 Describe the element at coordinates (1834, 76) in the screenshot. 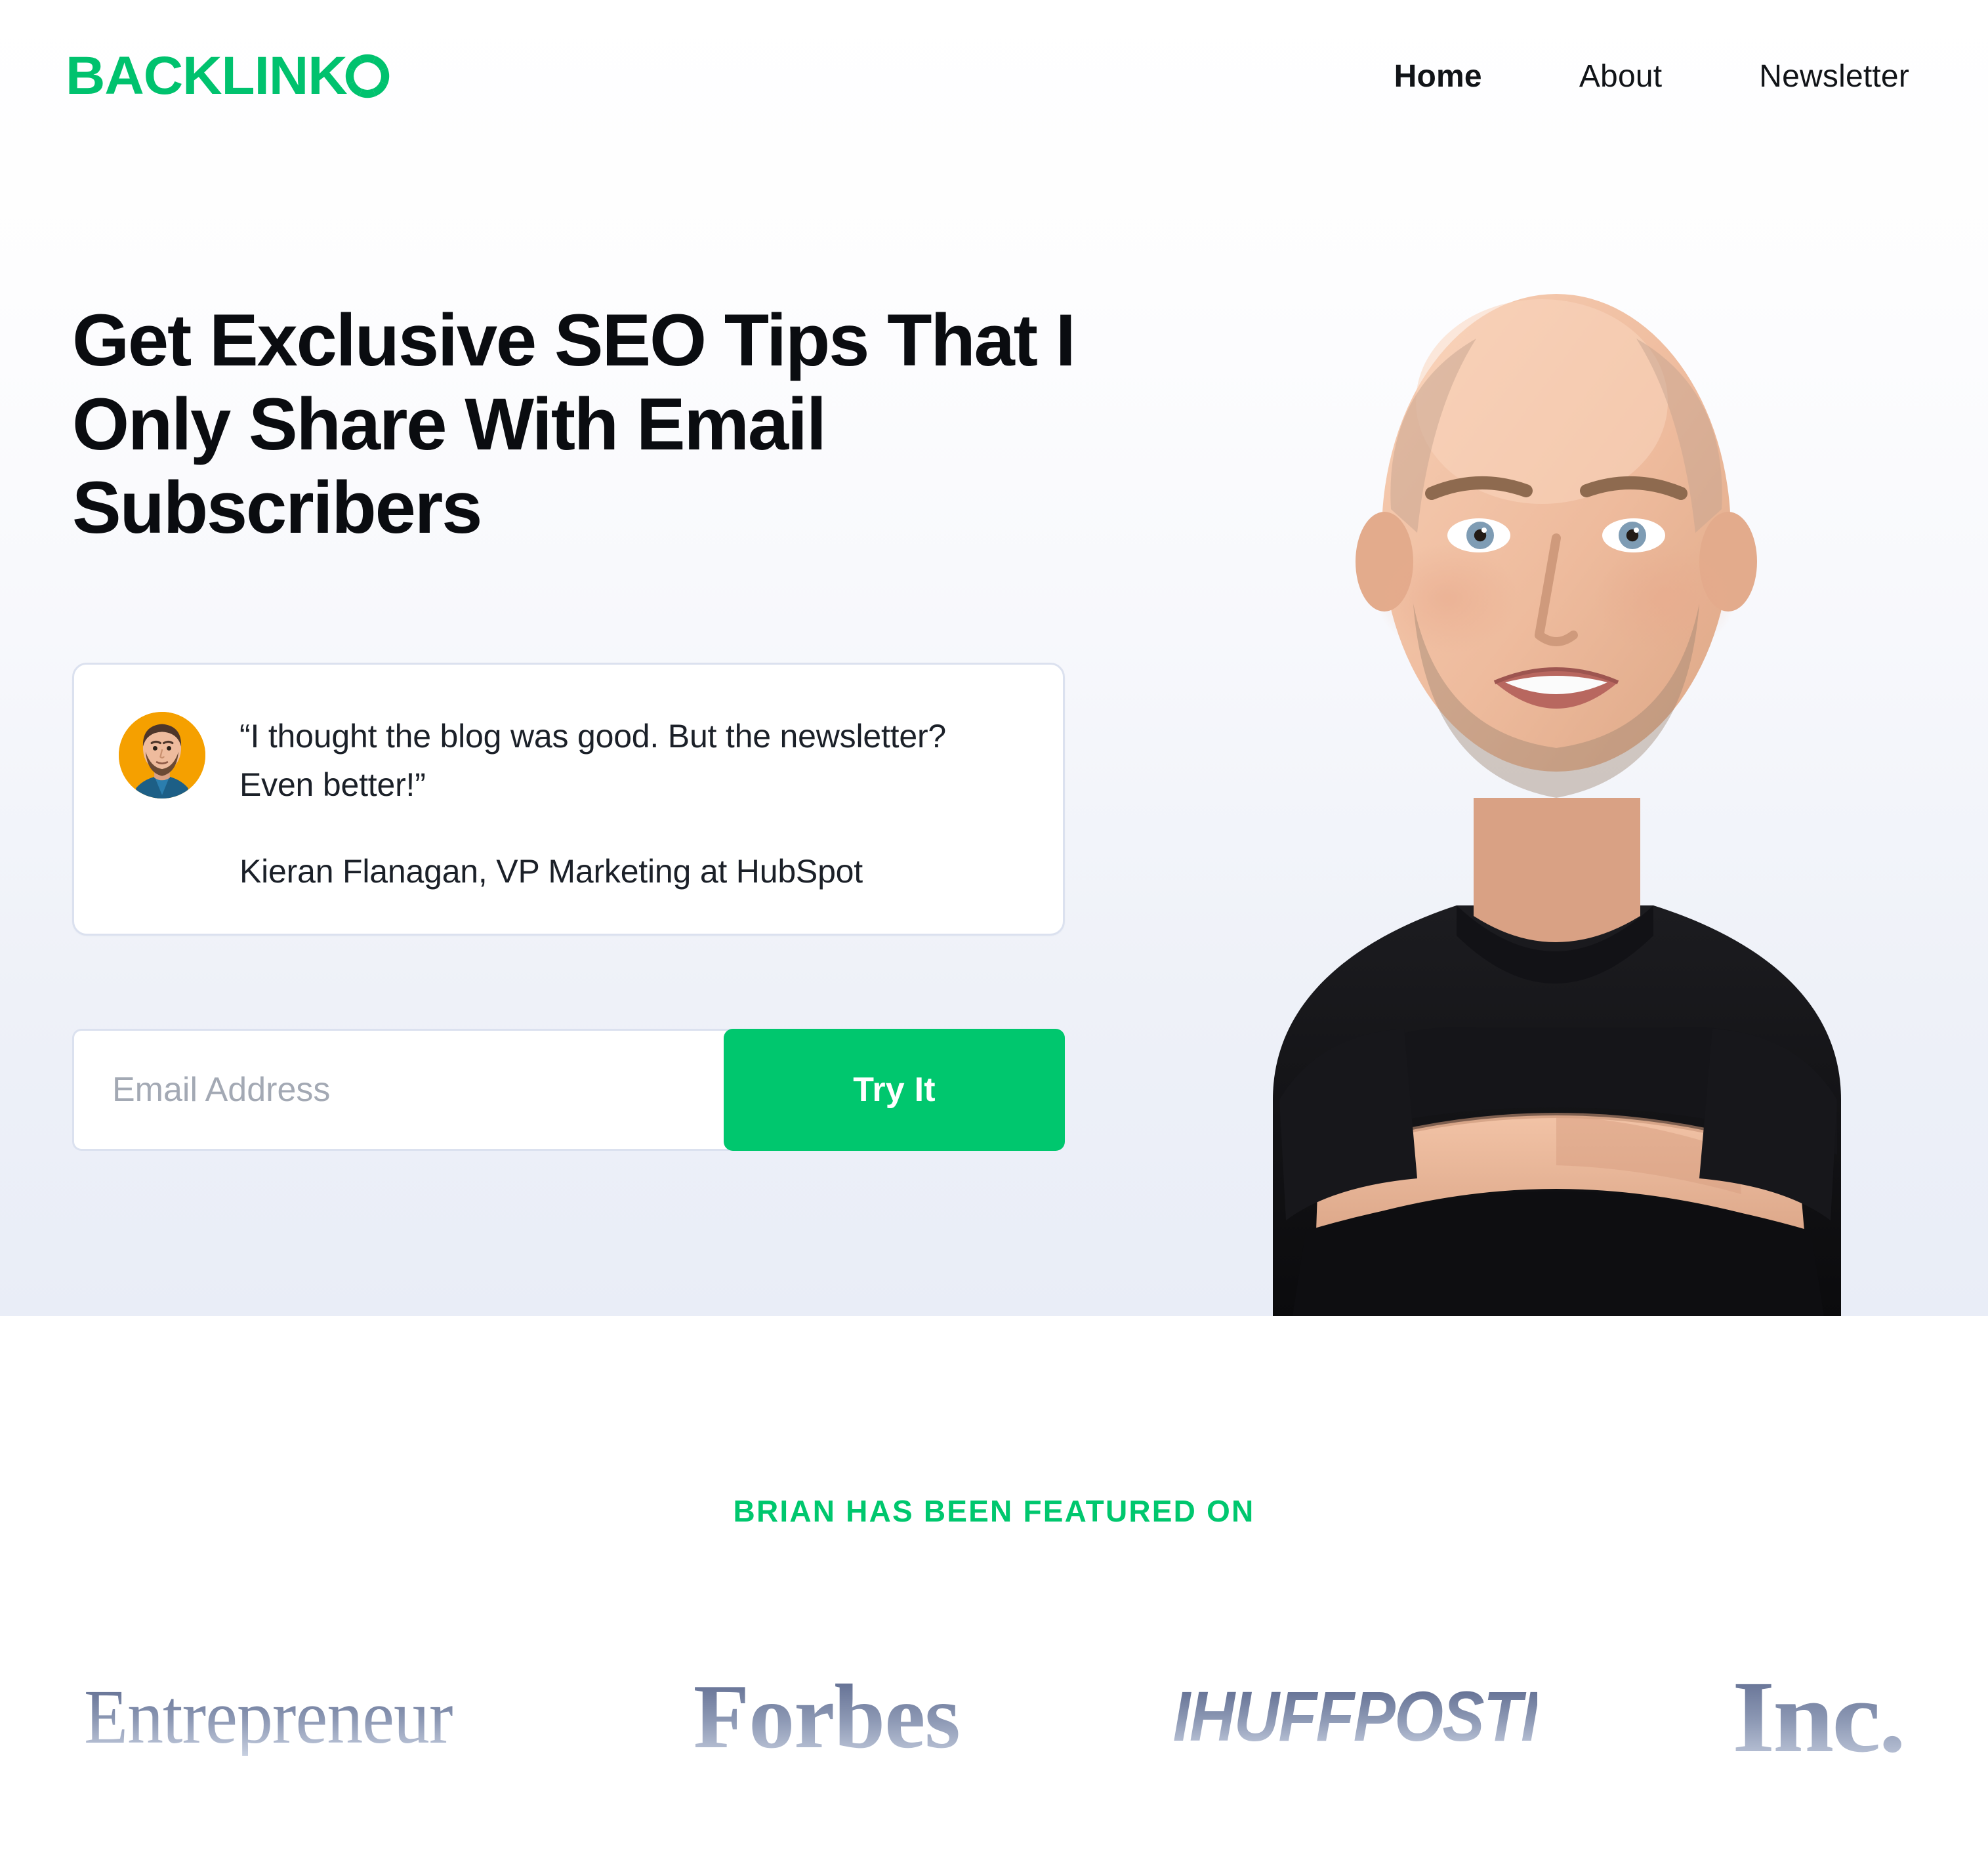

I see `nav-item-newsletter: Newsletter` at that location.